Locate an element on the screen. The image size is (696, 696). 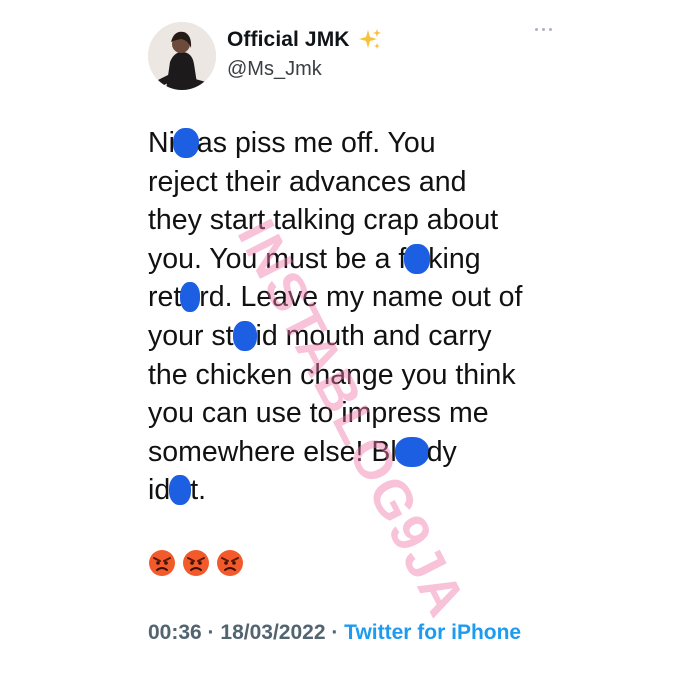
tweet-meta: 00:36 · 18/03/2022 · Twitter for iPhone is located at coordinates (358, 633).